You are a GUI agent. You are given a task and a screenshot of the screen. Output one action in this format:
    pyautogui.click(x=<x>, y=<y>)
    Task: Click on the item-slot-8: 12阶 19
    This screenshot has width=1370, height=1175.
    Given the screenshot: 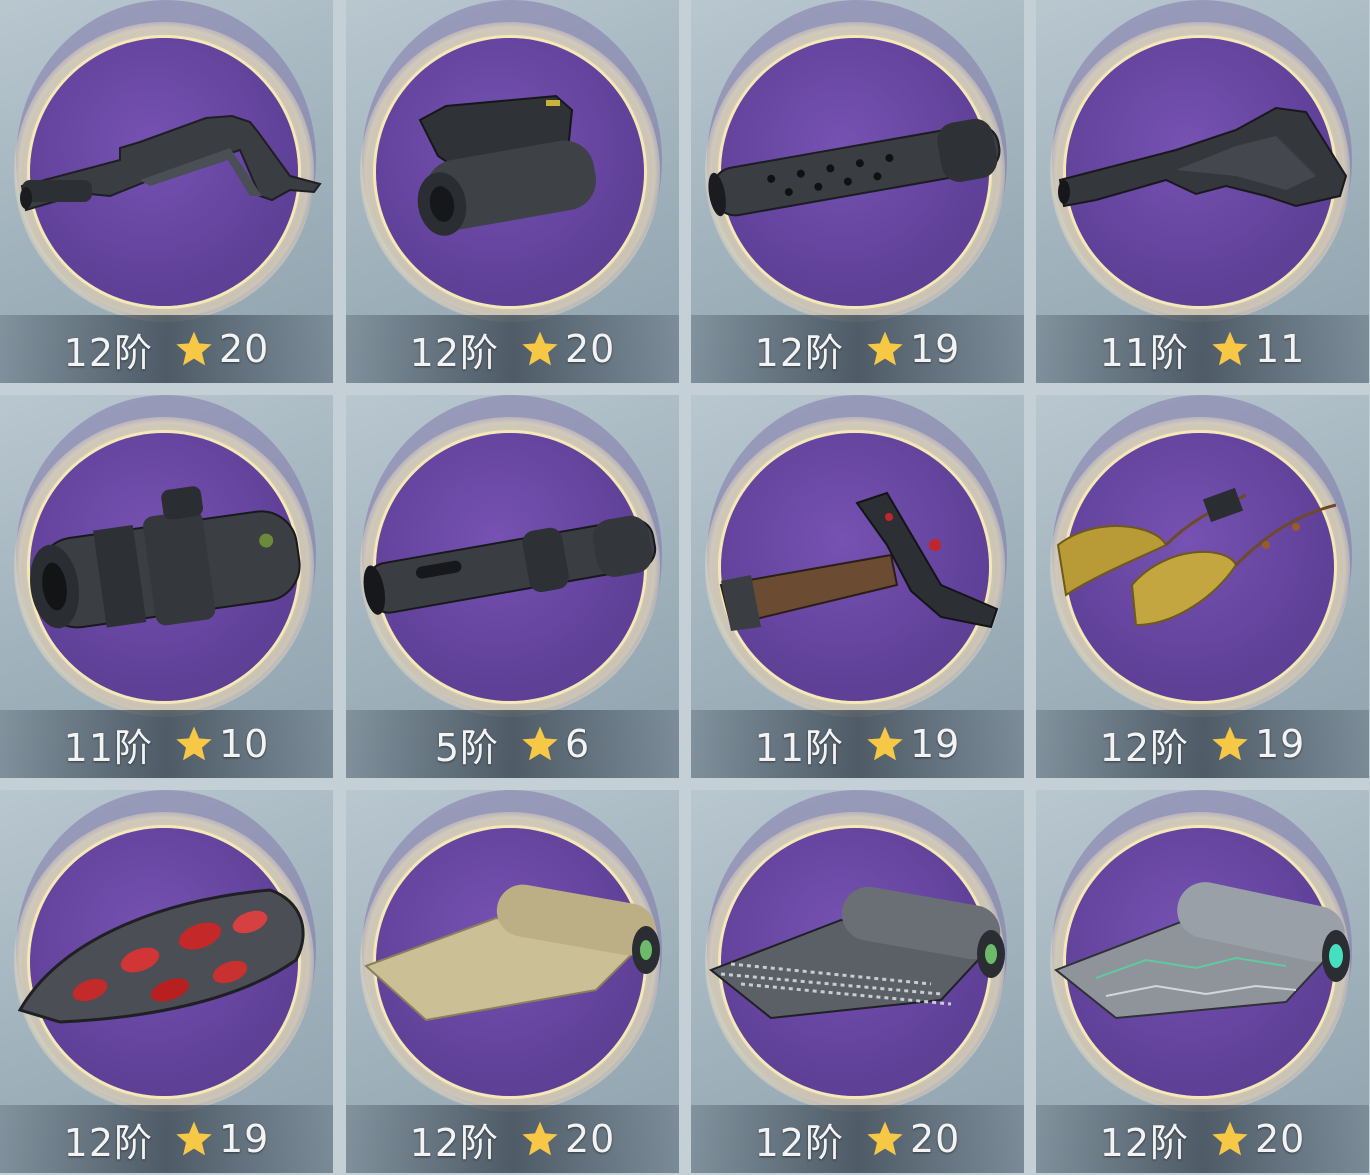 What is the action you would take?
    pyautogui.click(x=1202, y=586)
    